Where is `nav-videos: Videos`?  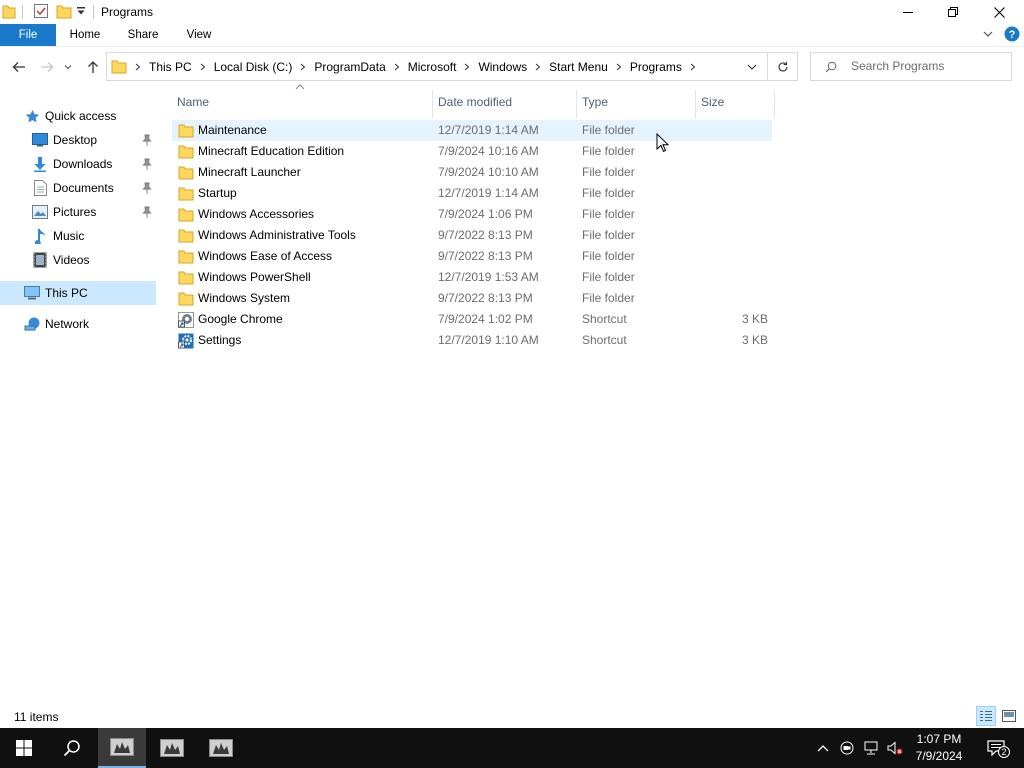
nav-videos: Videos is located at coordinates (94, 260).